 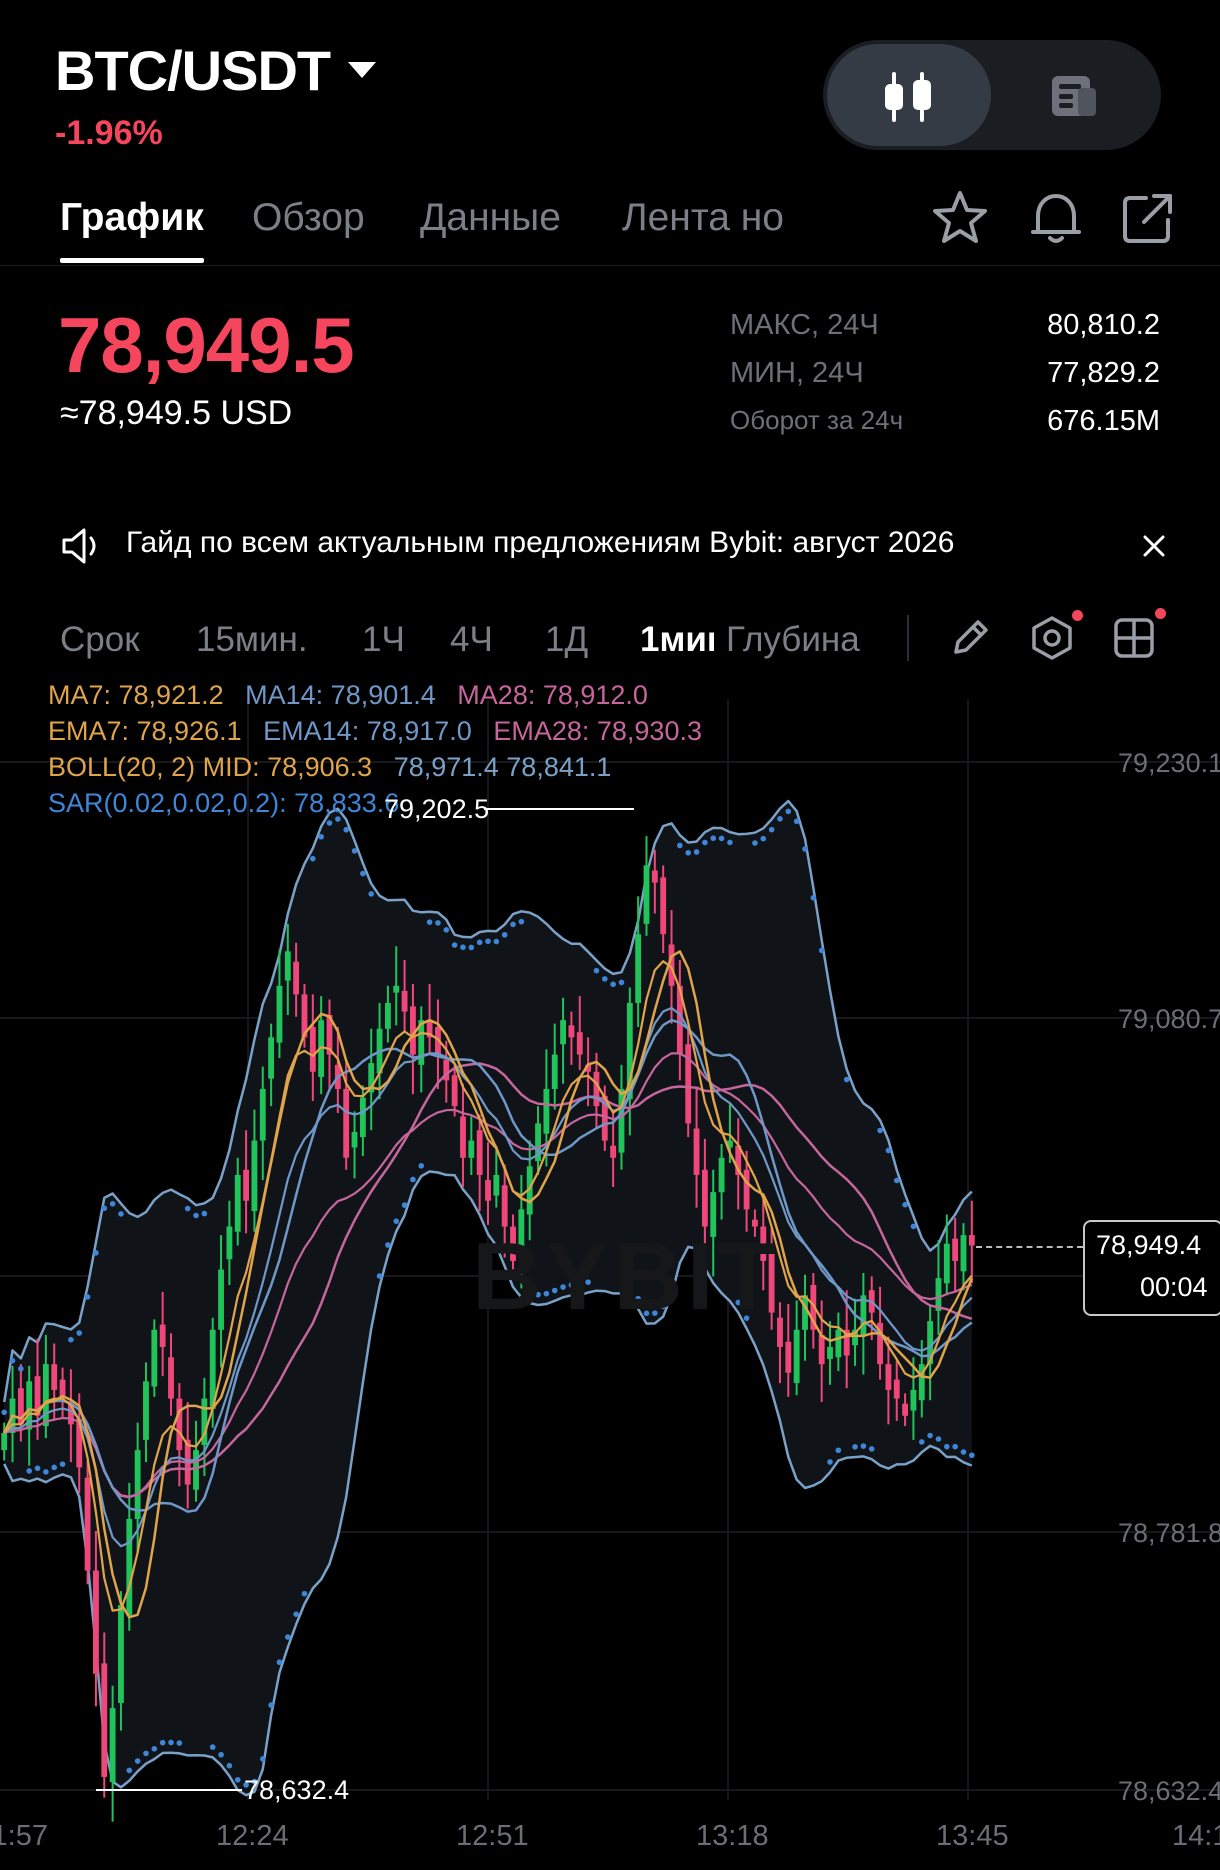 I want to click on layout-icon, so click(x=1134, y=638).